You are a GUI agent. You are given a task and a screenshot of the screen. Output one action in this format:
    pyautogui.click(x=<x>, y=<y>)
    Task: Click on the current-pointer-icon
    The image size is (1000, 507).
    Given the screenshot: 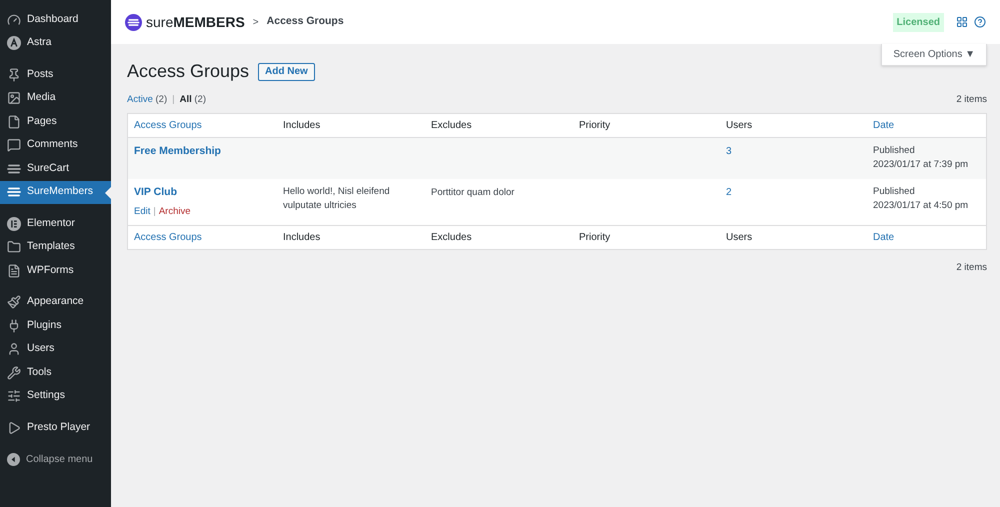 What is the action you would take?
    pyautogui.click(x=108, y=192)
    